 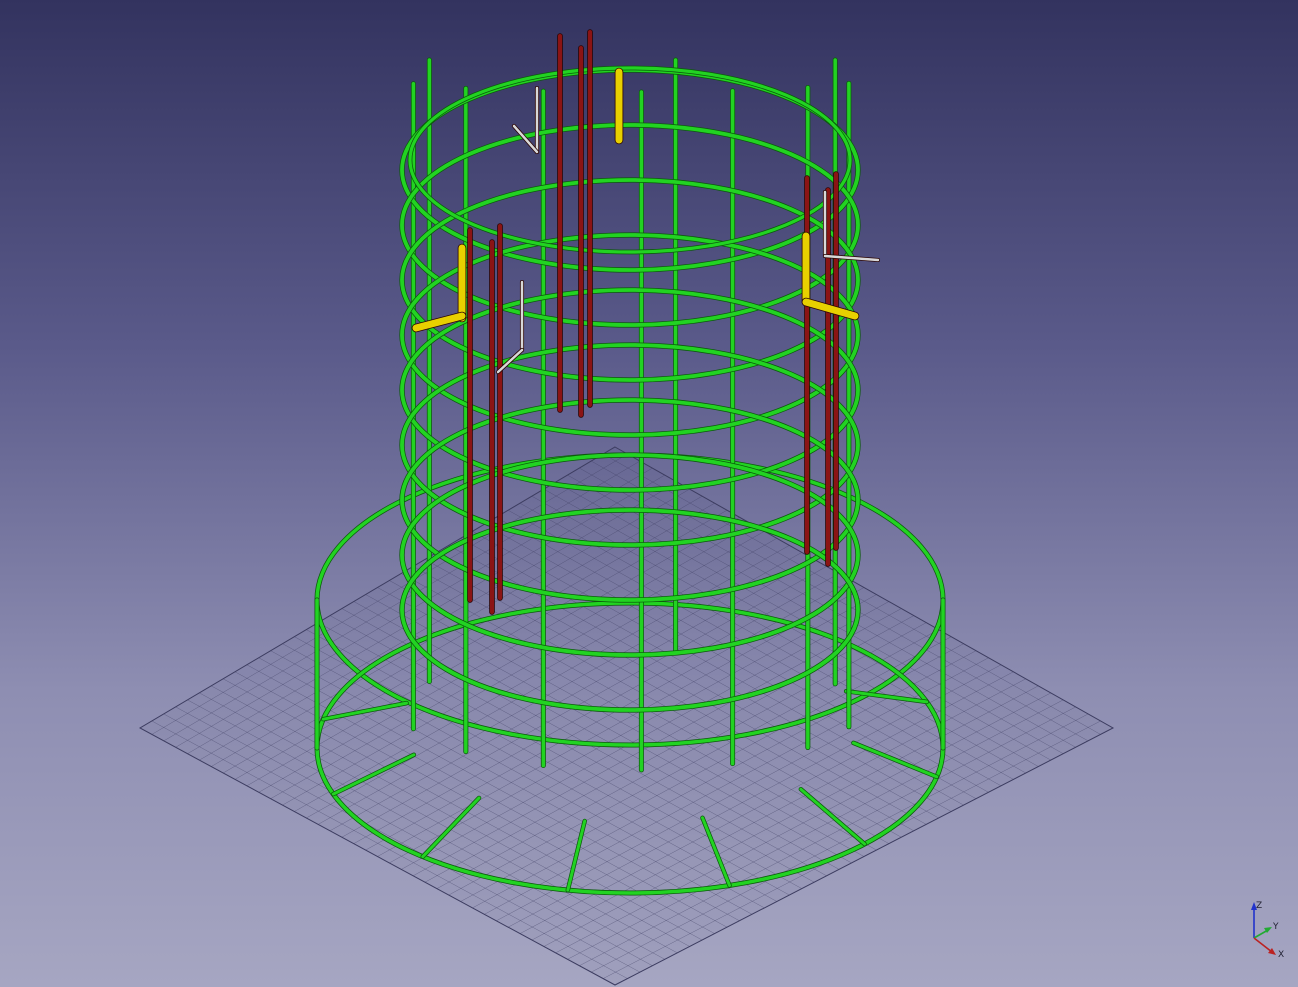 I want to click on axis-cross-icon: Z Y X, so click(x=1267, y=930).